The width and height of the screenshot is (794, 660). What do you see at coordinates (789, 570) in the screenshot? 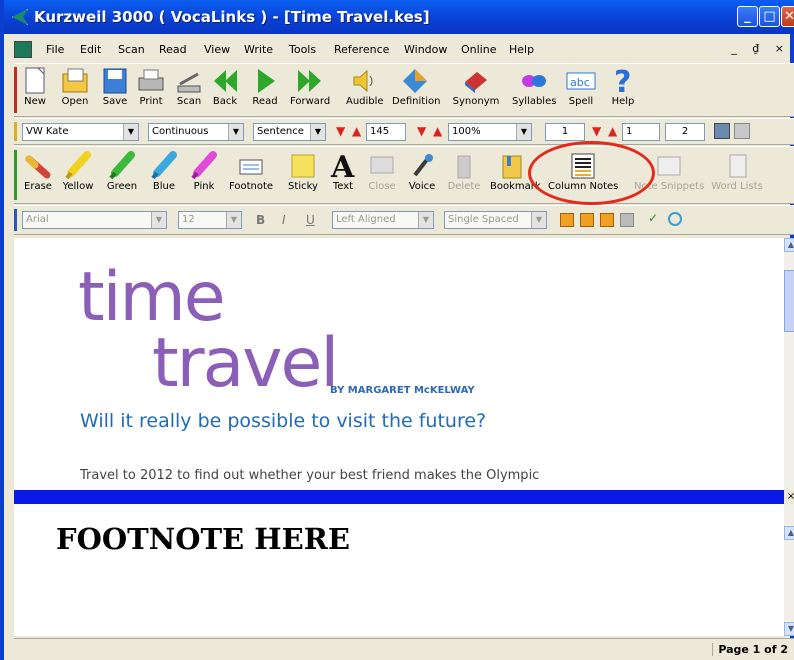
I see `footnote-scrollbar: ▲ ▼` at bounding box center [789, 570].